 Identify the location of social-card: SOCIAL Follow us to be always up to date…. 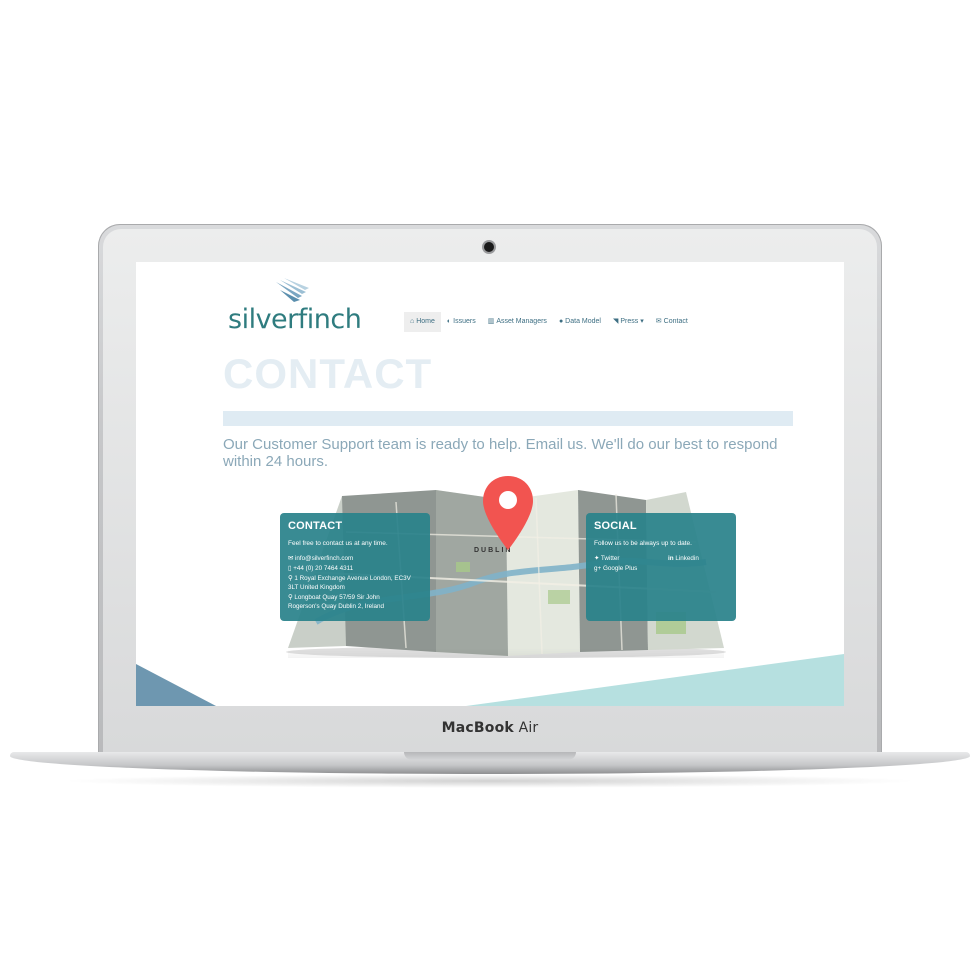
(661, 567).